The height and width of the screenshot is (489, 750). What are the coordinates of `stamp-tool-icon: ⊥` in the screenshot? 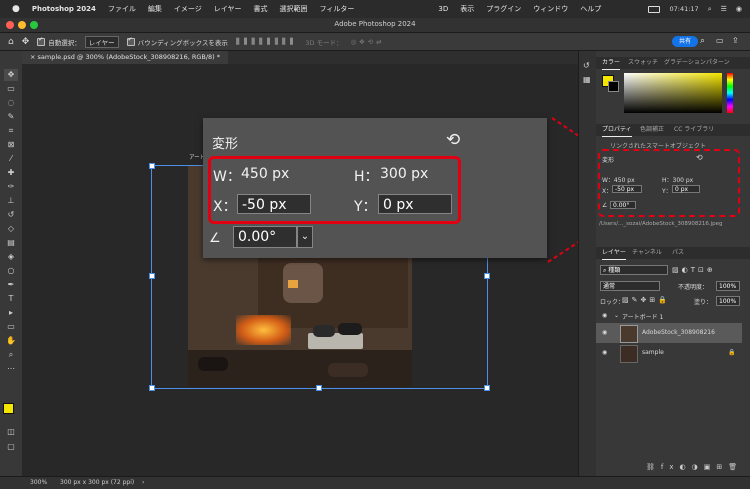 It's located at (11, 201).